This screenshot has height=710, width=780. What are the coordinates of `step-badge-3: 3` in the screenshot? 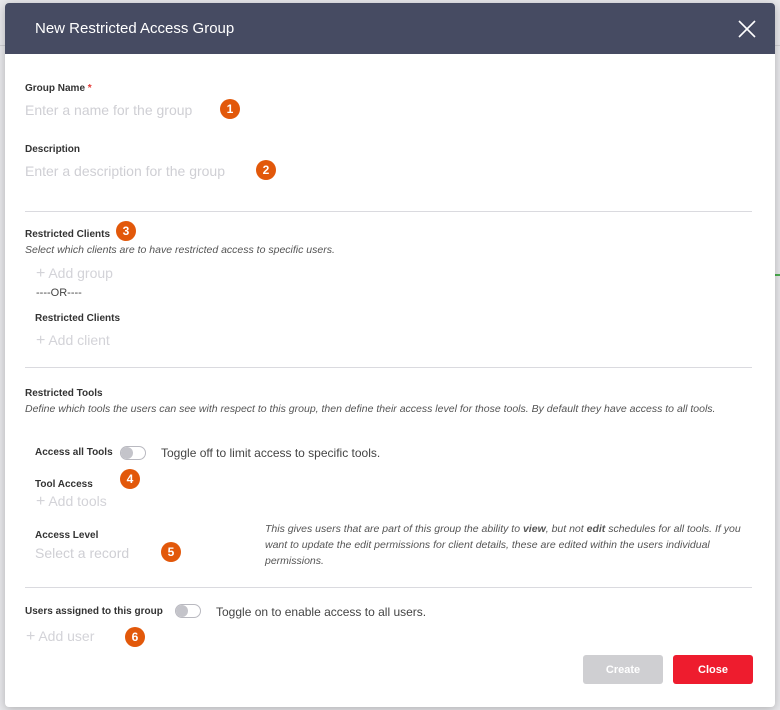 It's located at (126, 231).